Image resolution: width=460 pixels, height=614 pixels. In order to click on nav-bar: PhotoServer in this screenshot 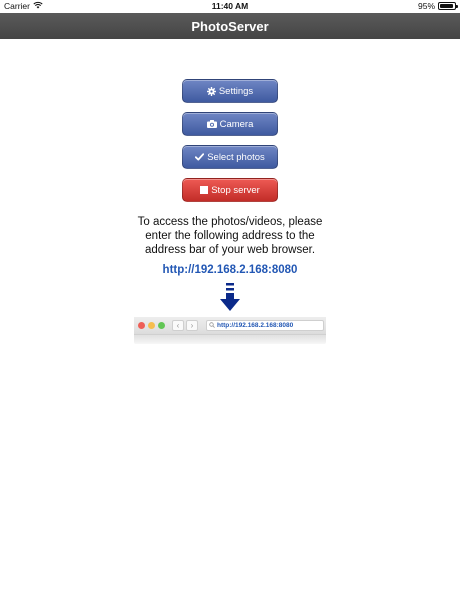, I will do `click(230, 26)`.